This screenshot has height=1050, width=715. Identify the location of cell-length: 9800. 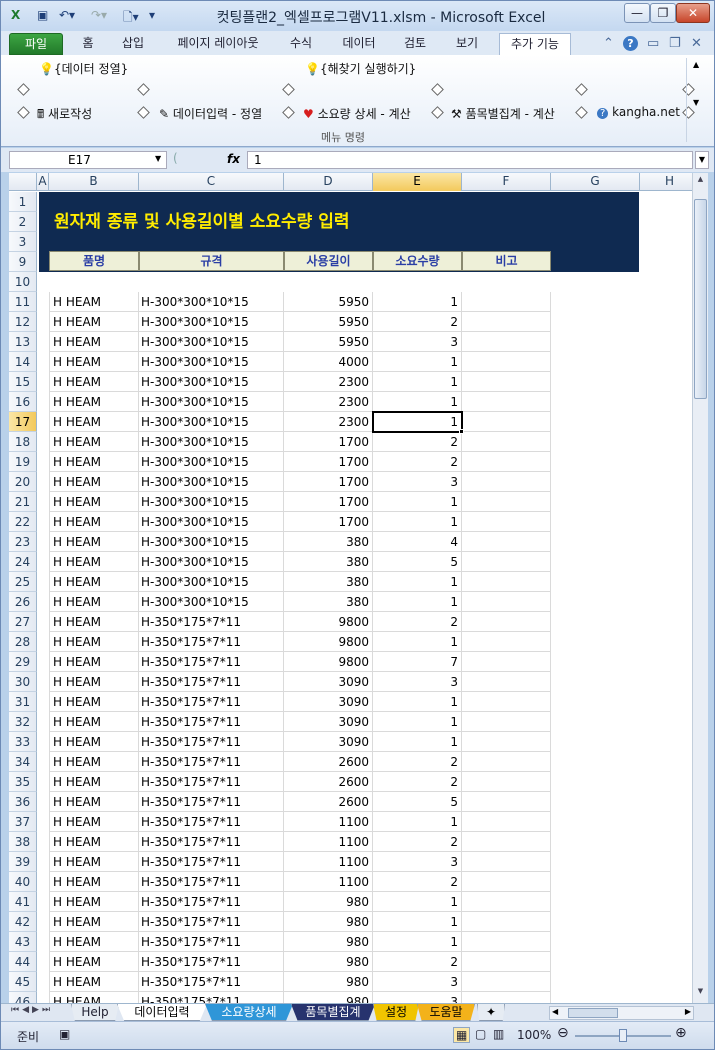
(328, 662).